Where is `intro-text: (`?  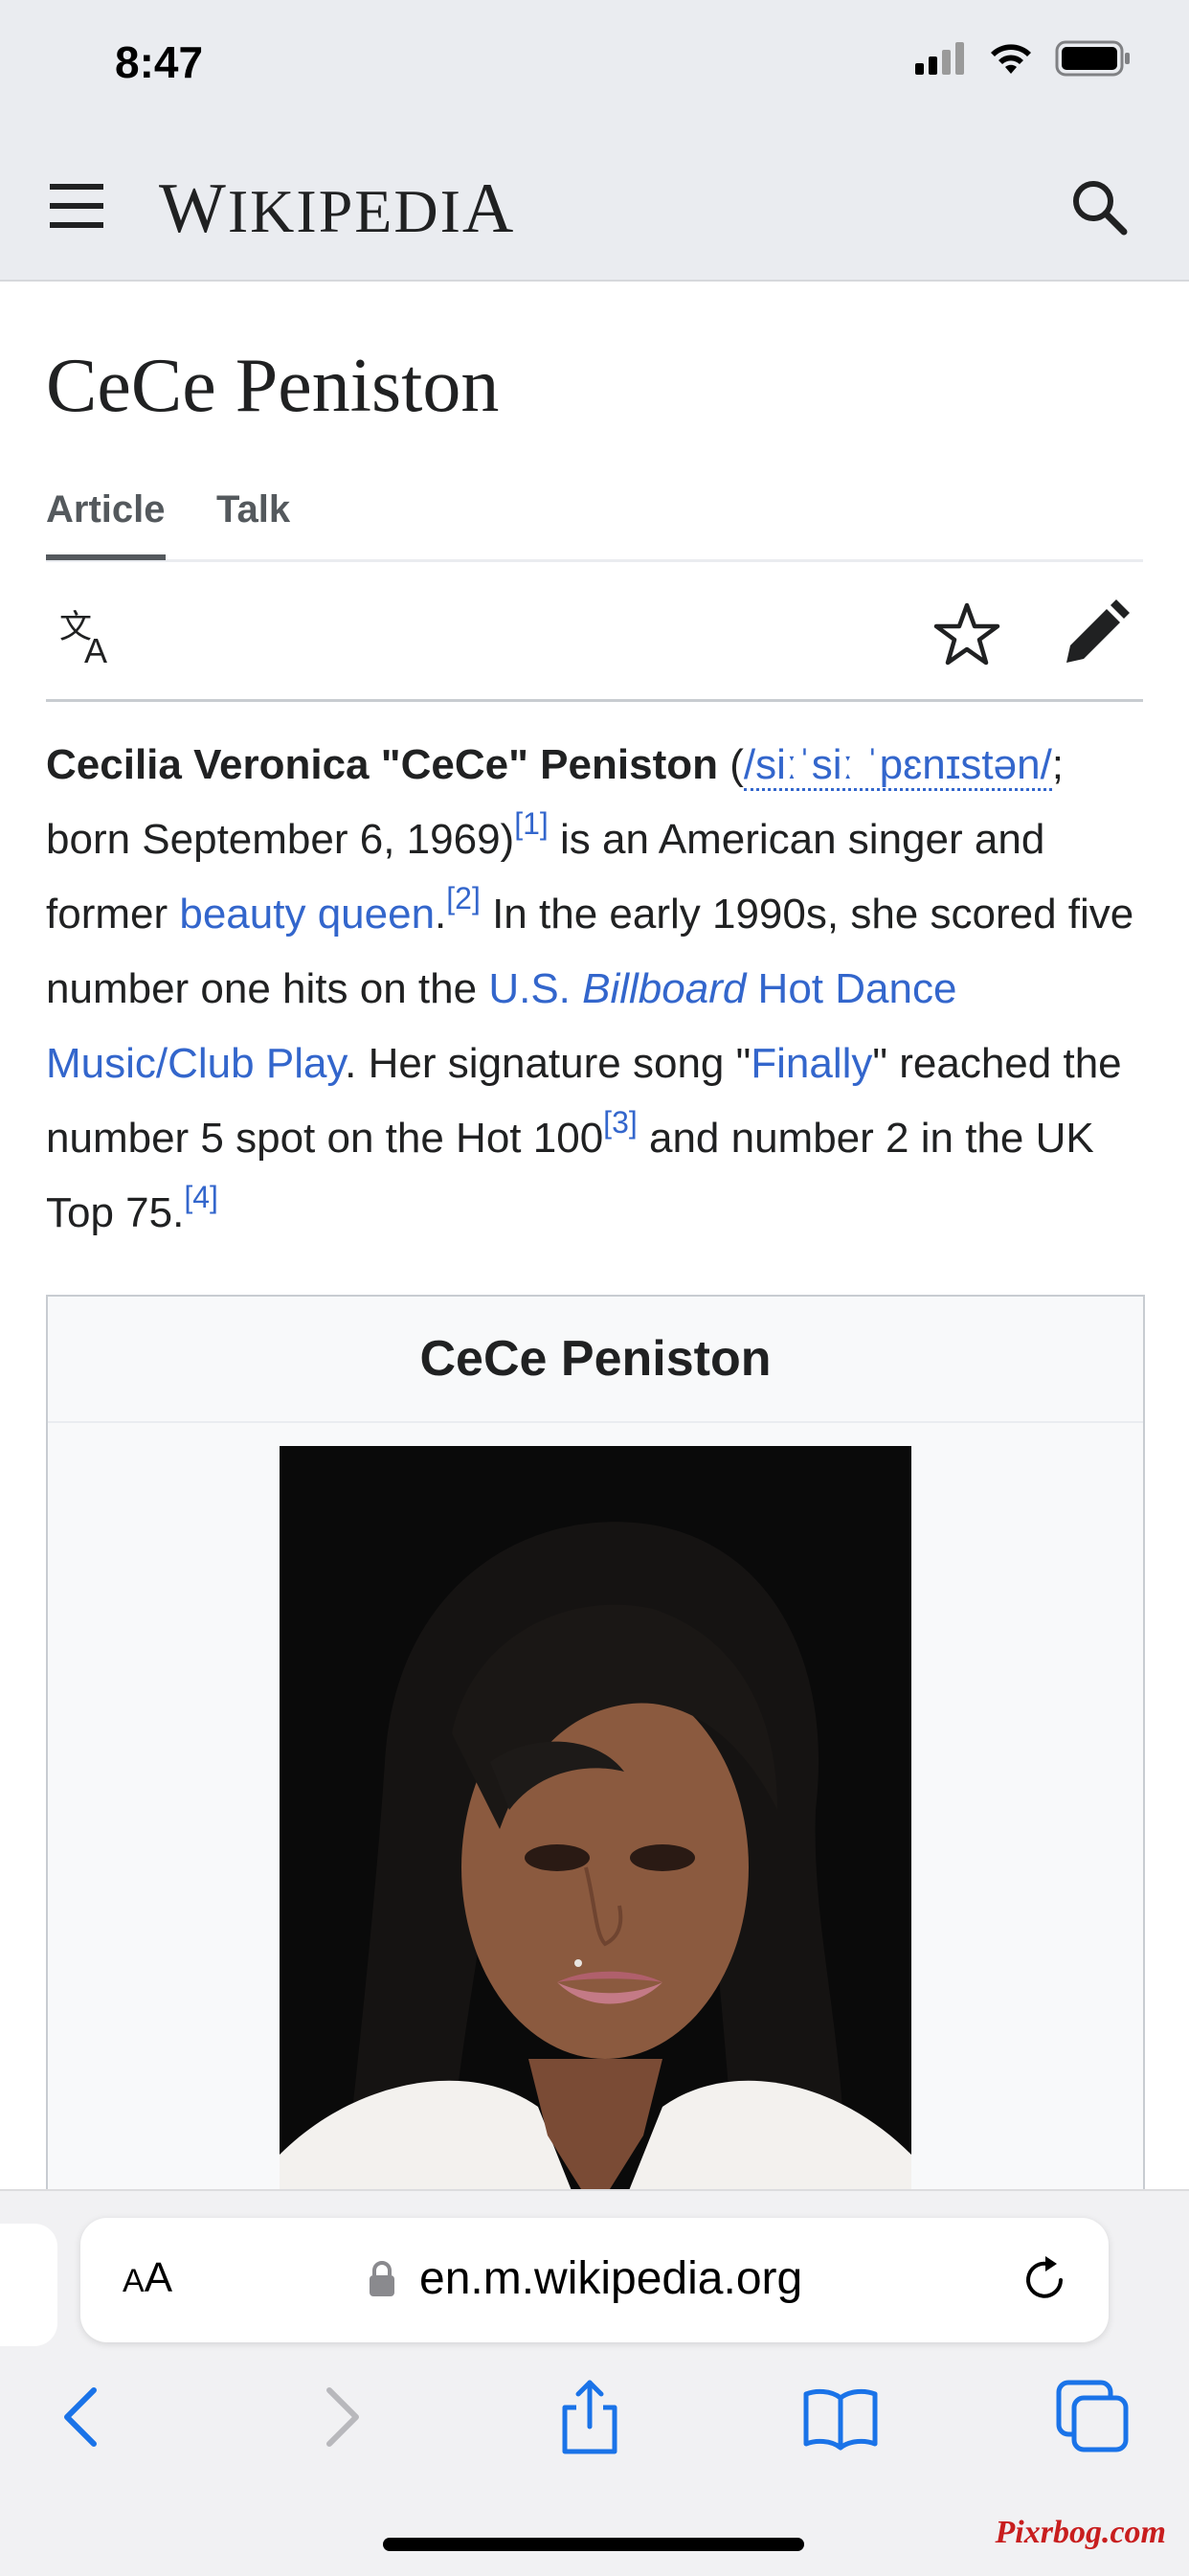
intro-text: ( is located at coordinates (730, 764).